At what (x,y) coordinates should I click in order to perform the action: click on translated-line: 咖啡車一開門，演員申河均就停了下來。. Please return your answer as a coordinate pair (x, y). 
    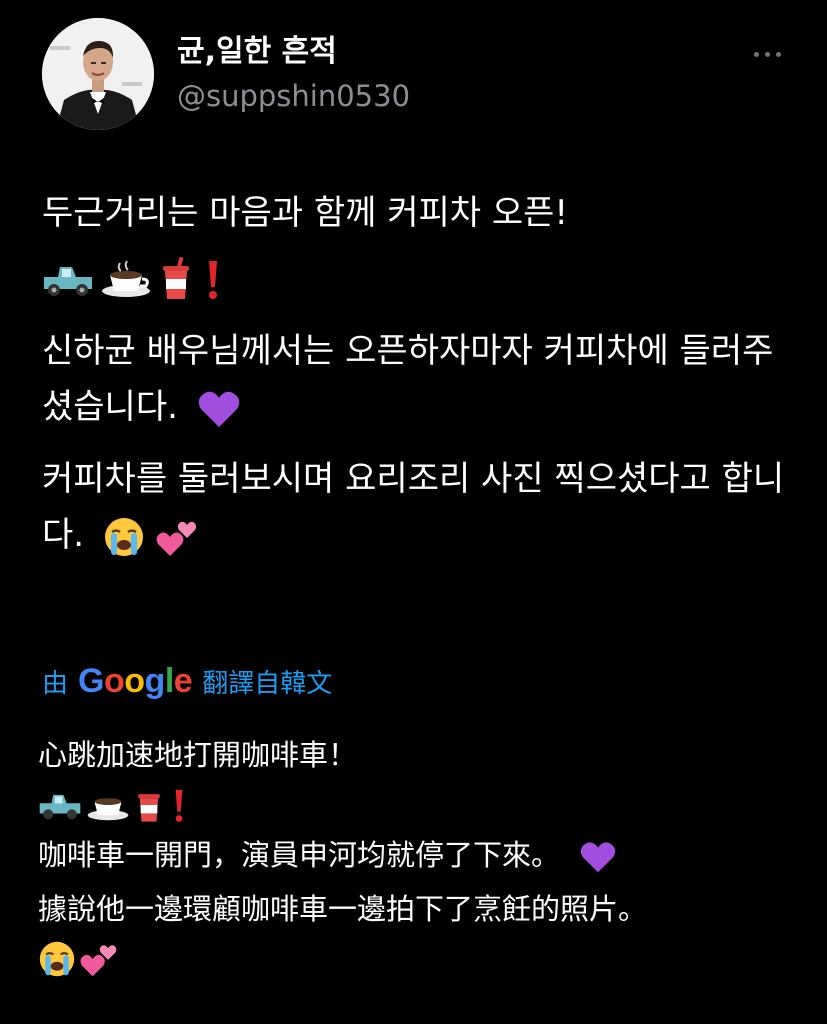
    Looking at the image, I should click on (423, 855).